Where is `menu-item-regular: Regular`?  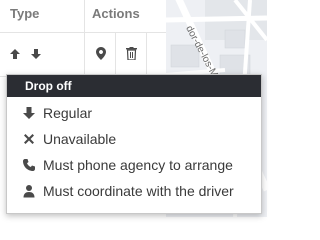
menu-item-regular: Regular is located at coordinates (134, 113).